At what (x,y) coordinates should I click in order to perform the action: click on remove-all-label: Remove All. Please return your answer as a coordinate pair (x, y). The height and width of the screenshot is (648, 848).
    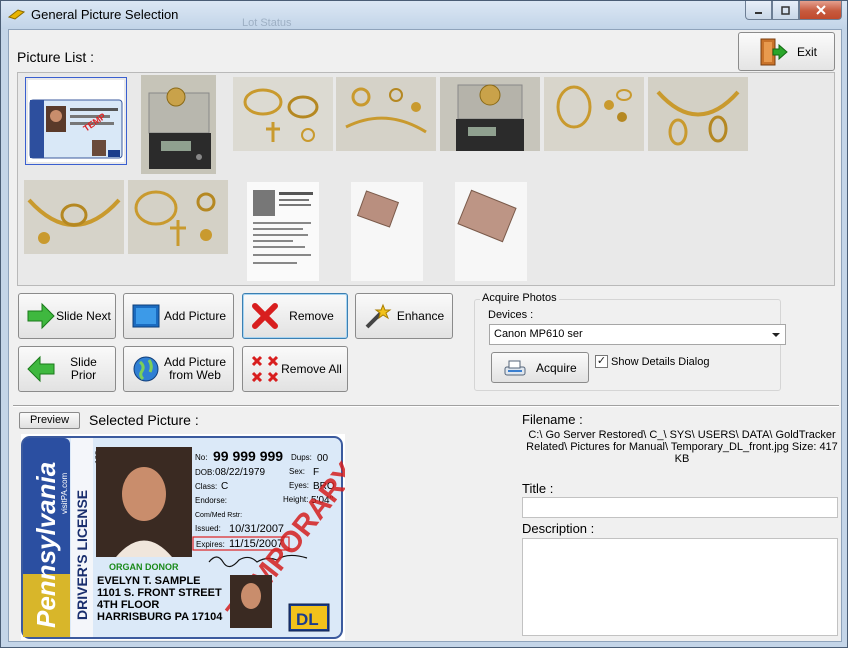
    Looking at the image, I should click on (311, 368).